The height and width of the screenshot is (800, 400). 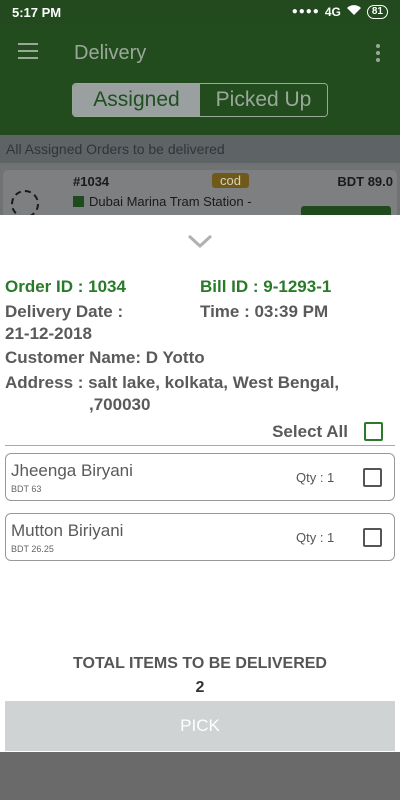 I want to click on background-order-number: #1034, so click(x=91, y=181).